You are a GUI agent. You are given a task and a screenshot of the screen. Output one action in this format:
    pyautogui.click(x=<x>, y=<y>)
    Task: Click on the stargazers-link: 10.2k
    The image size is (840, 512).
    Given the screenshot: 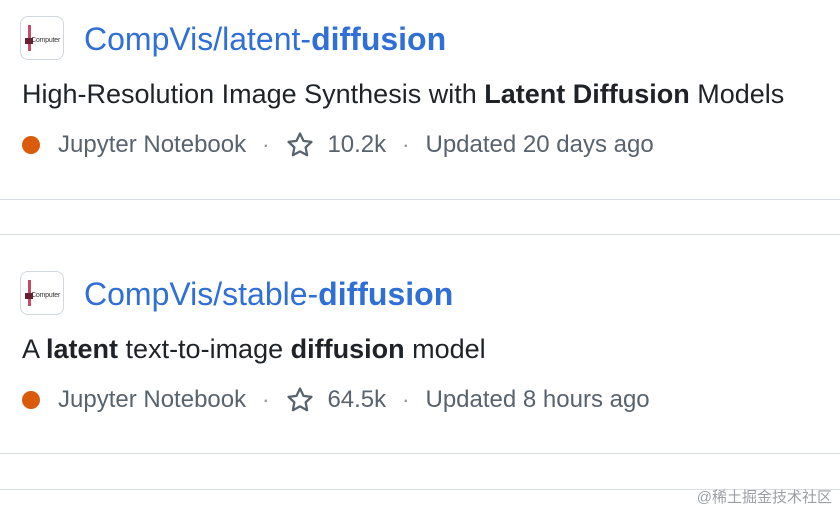 What is the action you would take?
    pyautogui.click(x=335, y=145)
    